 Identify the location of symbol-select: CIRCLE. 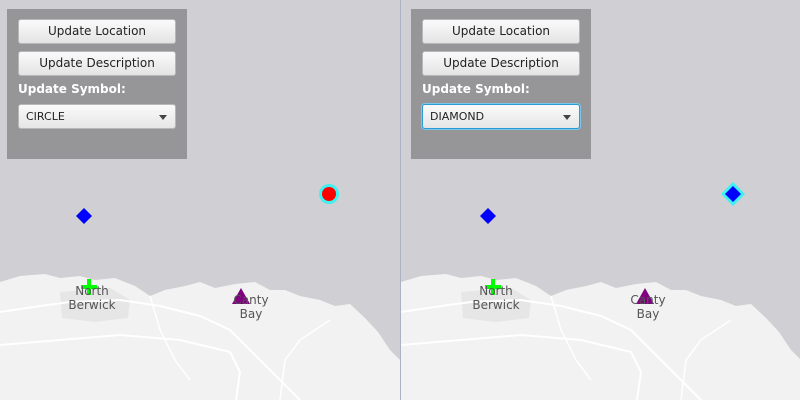
(97, 116).